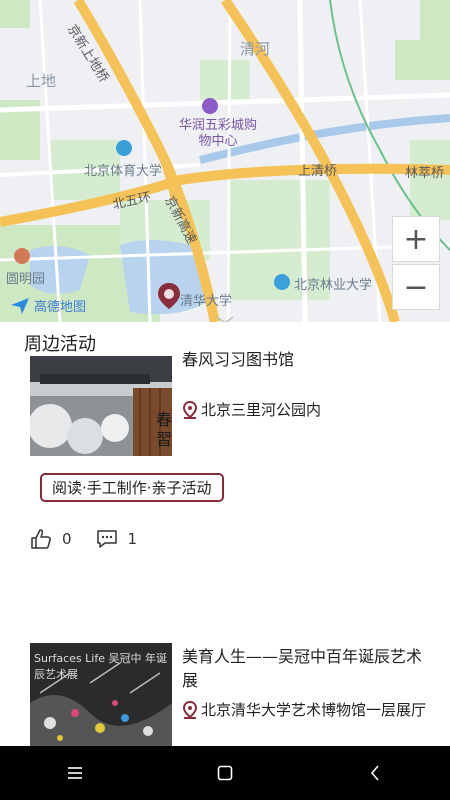  Describe the element at coordinates (261, 410) in the screenshot. I see `activity-location-text: 北京三里河公园内` at that location.